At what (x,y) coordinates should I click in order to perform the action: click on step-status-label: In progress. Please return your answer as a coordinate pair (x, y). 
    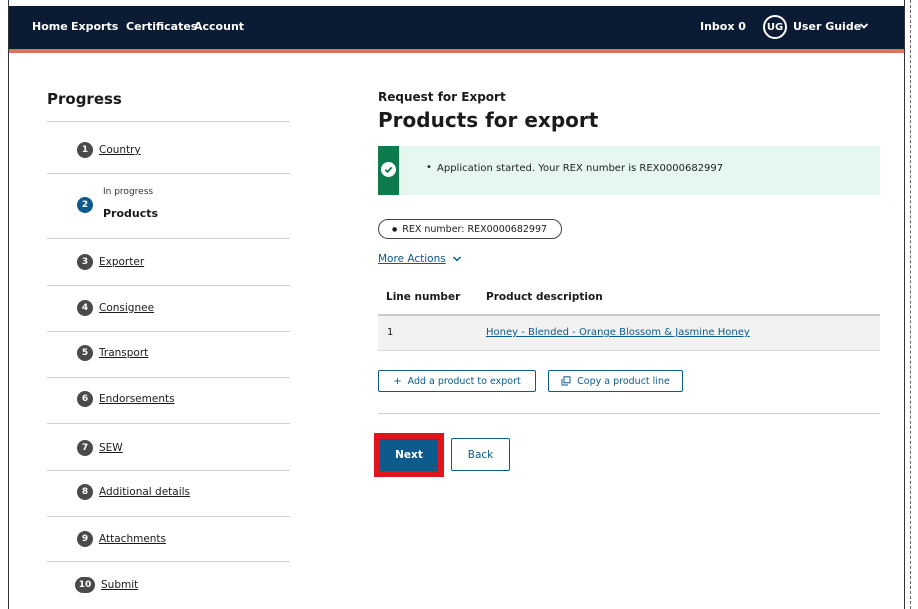
    Looking at the image, I should click on (128, 192).